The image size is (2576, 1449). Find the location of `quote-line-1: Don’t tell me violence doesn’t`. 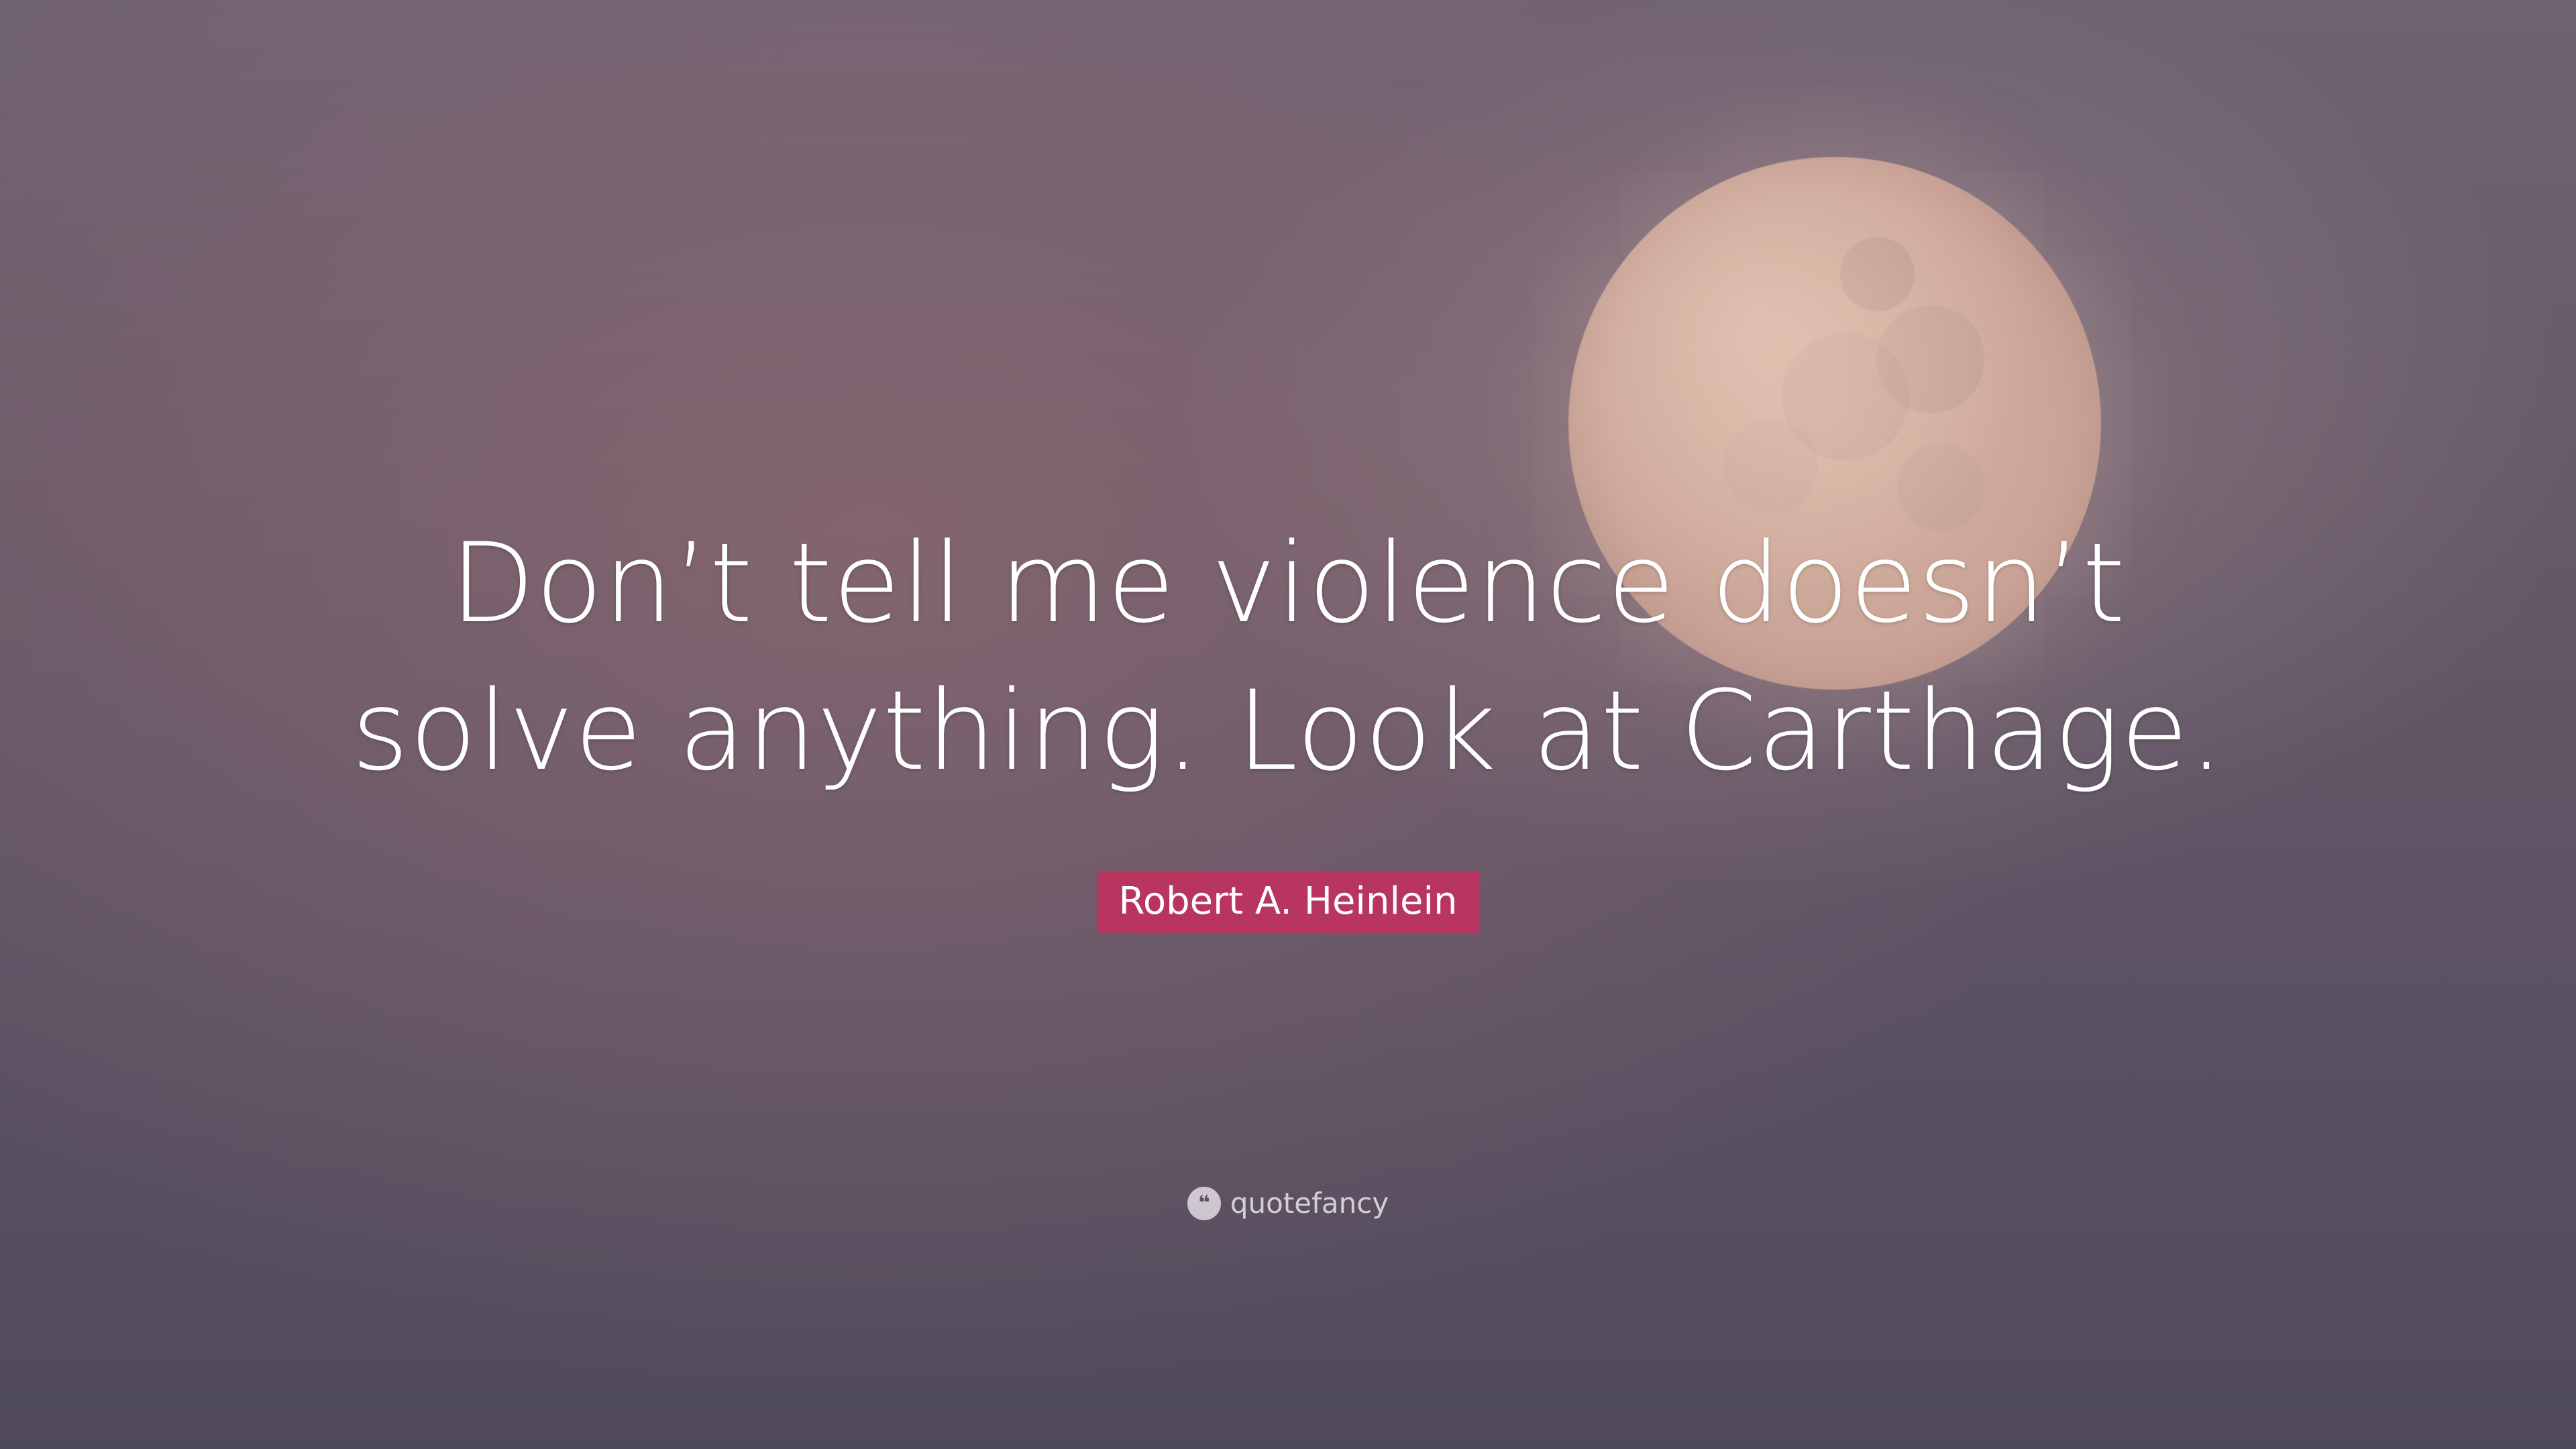

quote-line-1: Don’t tell me violence doesn’t is located at coordinates (1288, 583).